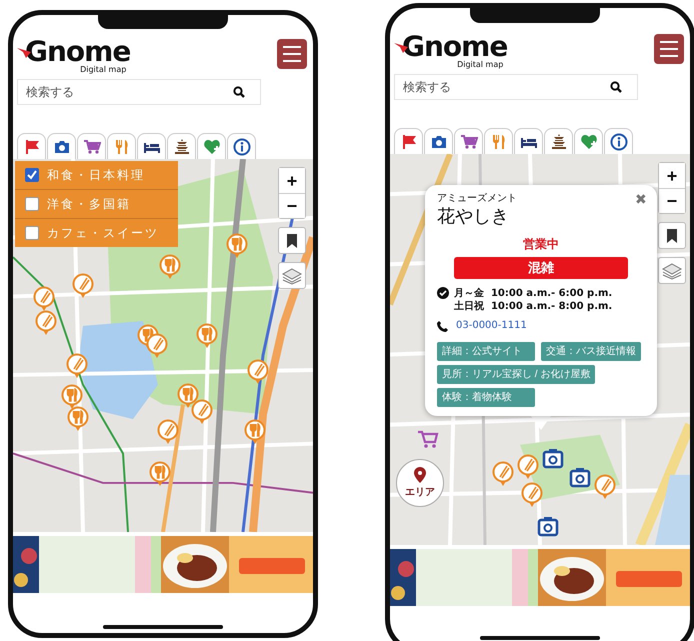 Image resolution: width=694 pixels, height=641 pixels. I want to click on crowd-button: 混雑, so click(541, 268).